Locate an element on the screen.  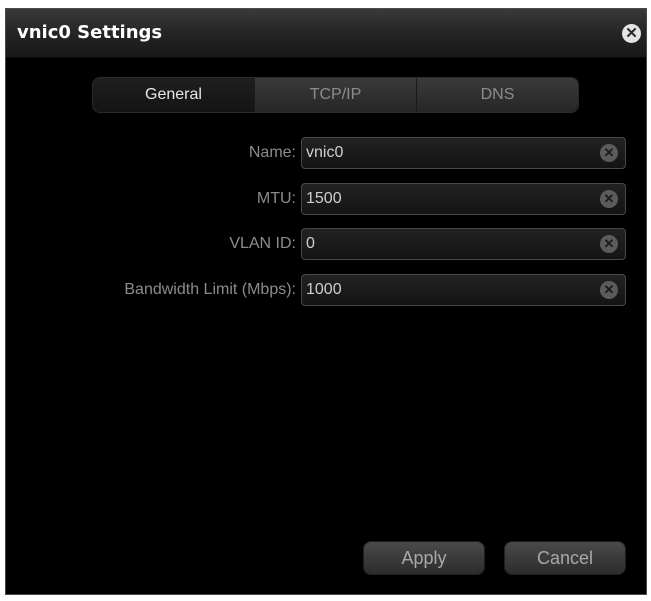
bandwidth-label: Bandwidth Limit (Mbps): is located at coordinates (210, 289).